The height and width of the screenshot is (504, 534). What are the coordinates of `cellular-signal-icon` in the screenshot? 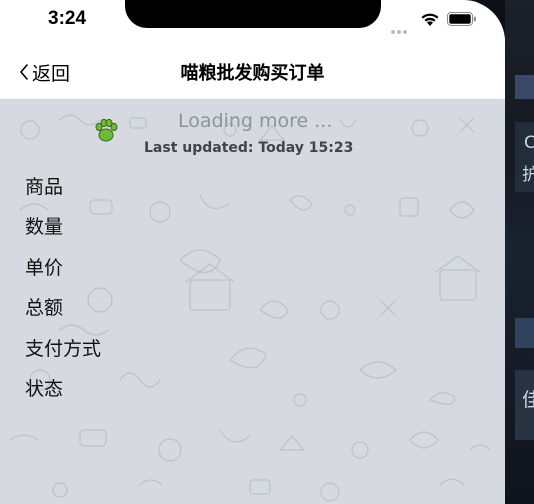 It's located at (402, 36).